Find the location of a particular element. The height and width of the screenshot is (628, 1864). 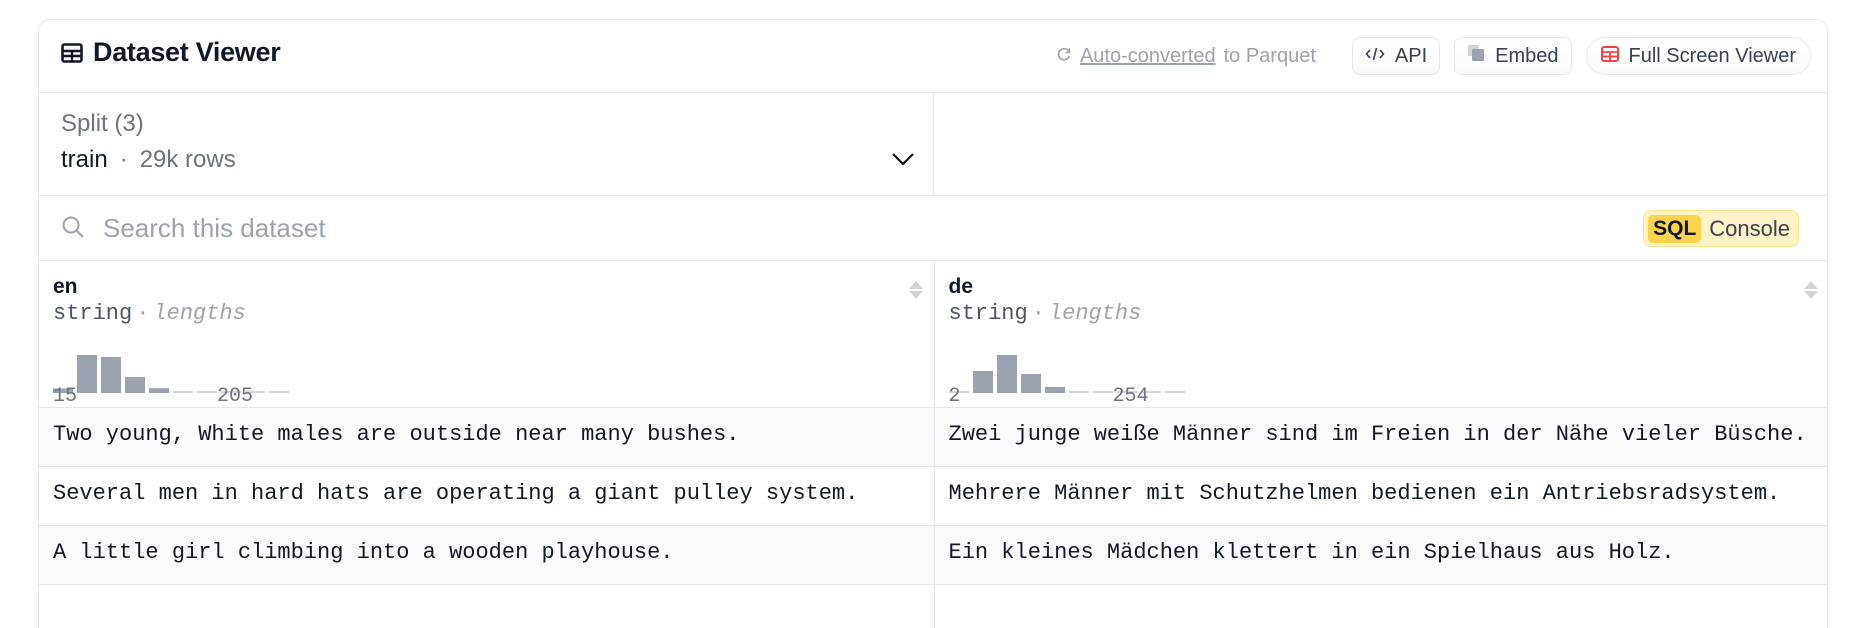

viewer-header: Dataset Viewer Auto-converted to Parquet is located at coordinates (933, 56).